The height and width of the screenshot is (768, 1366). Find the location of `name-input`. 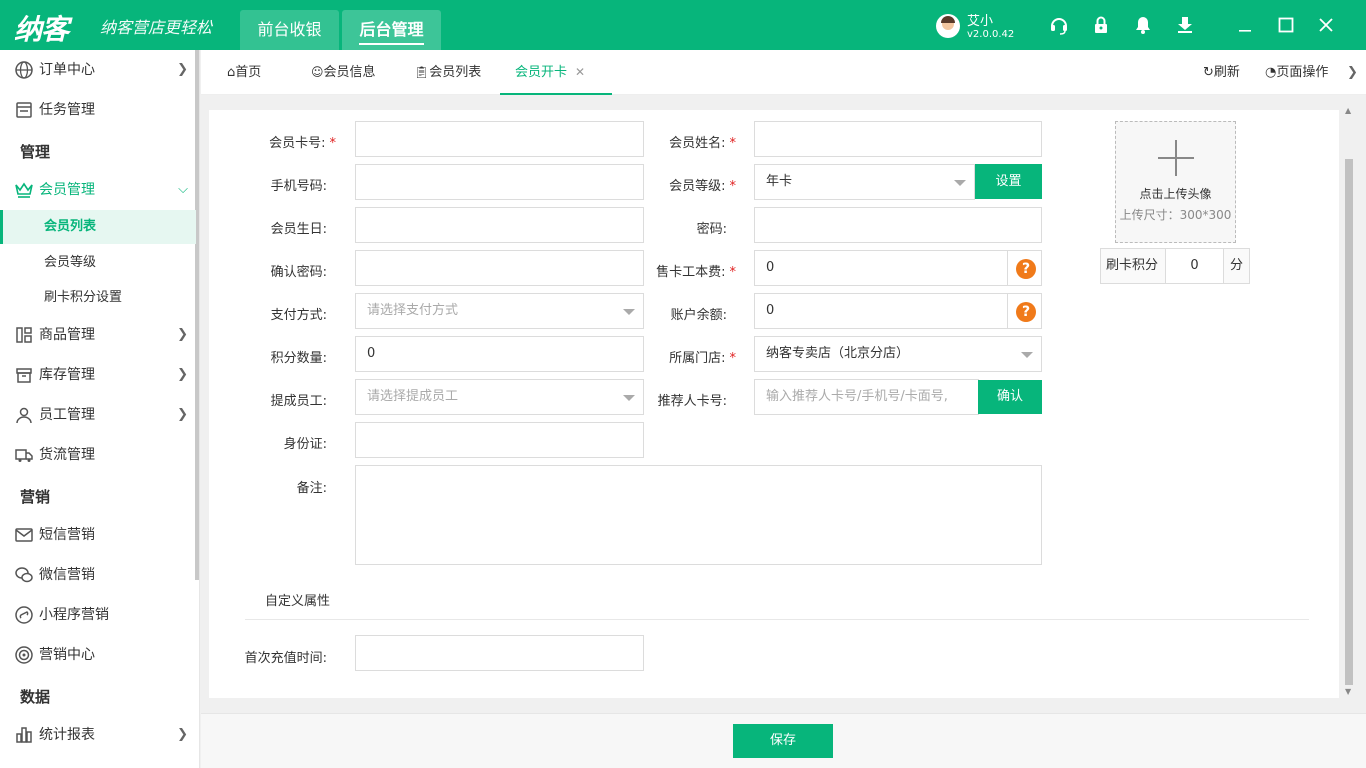

name-input is located at coordinates (898, 139).